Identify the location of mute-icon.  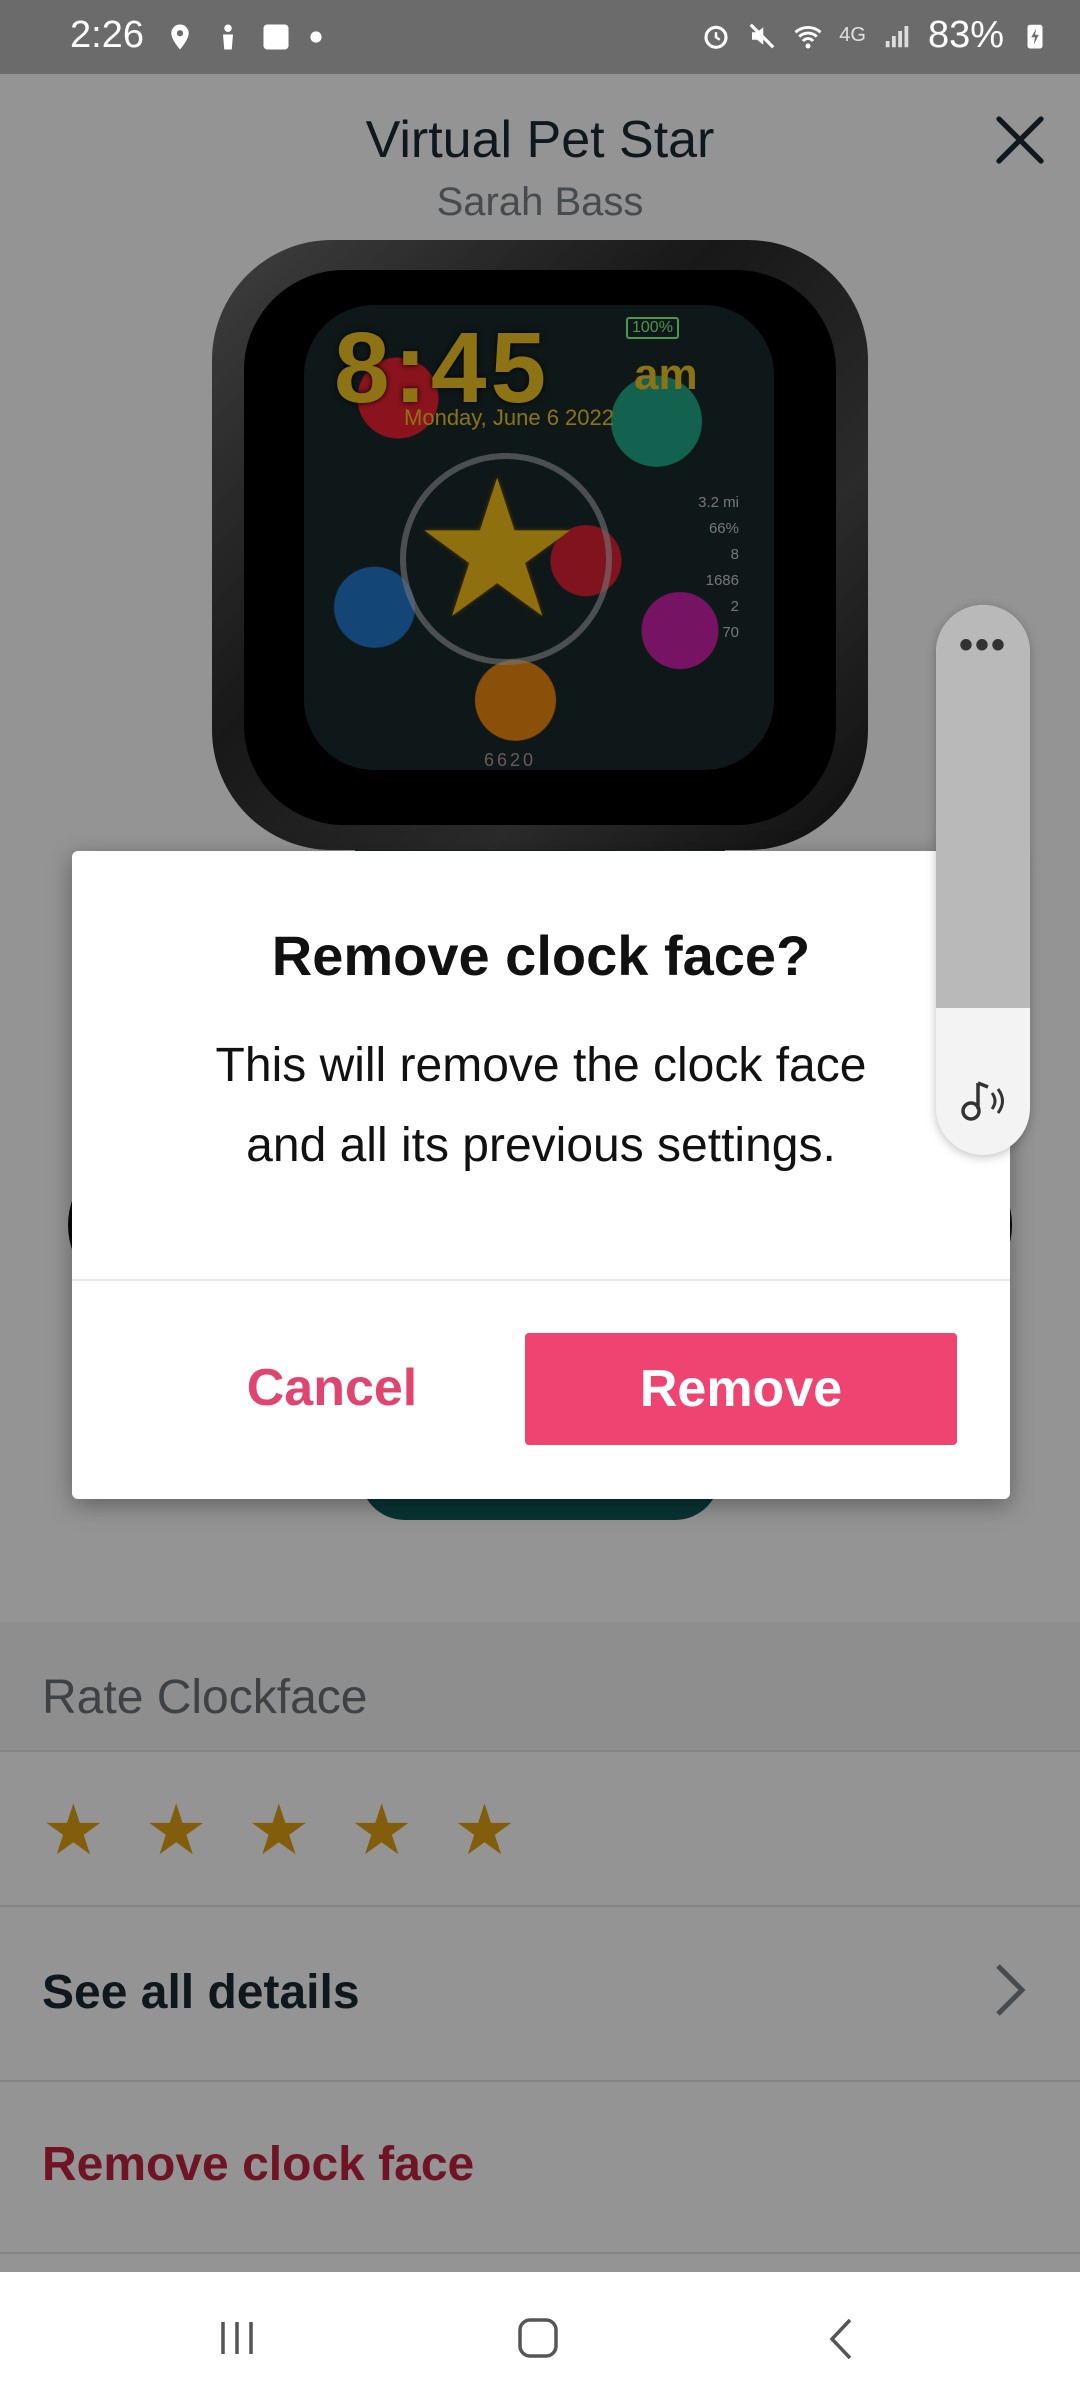
(762, 35).